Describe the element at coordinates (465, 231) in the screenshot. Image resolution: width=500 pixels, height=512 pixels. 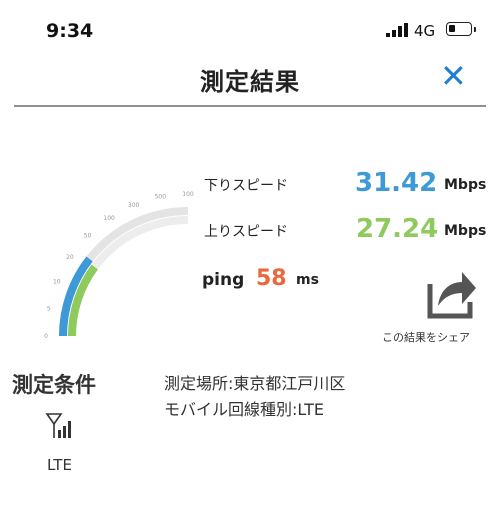
I see `upload-unit: Mbps` at that location.